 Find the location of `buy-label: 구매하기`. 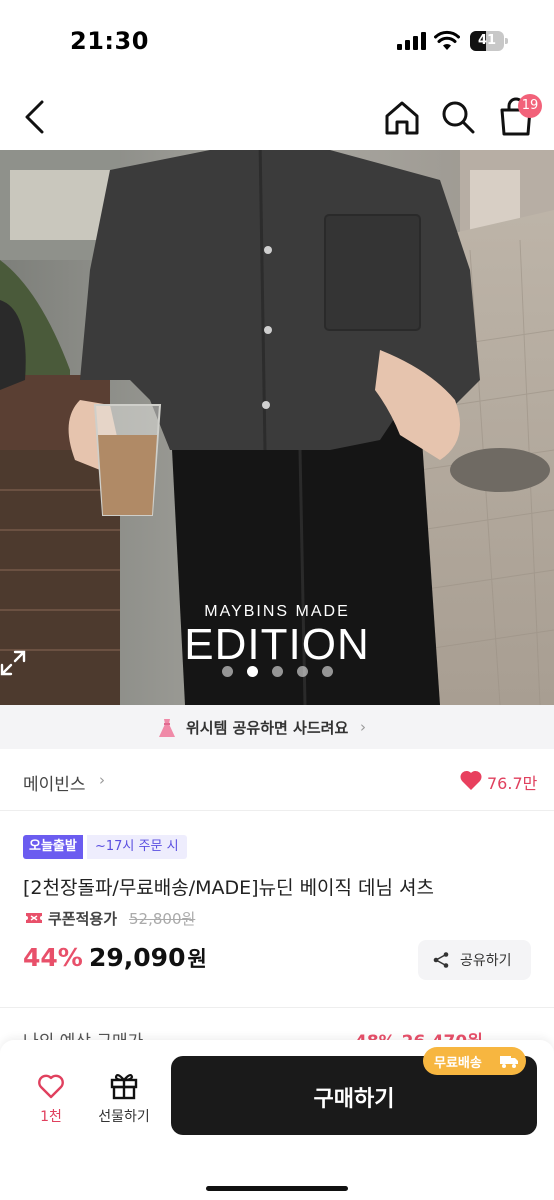

buy-label: 구매하기 is located at coordinates (354, 1099).